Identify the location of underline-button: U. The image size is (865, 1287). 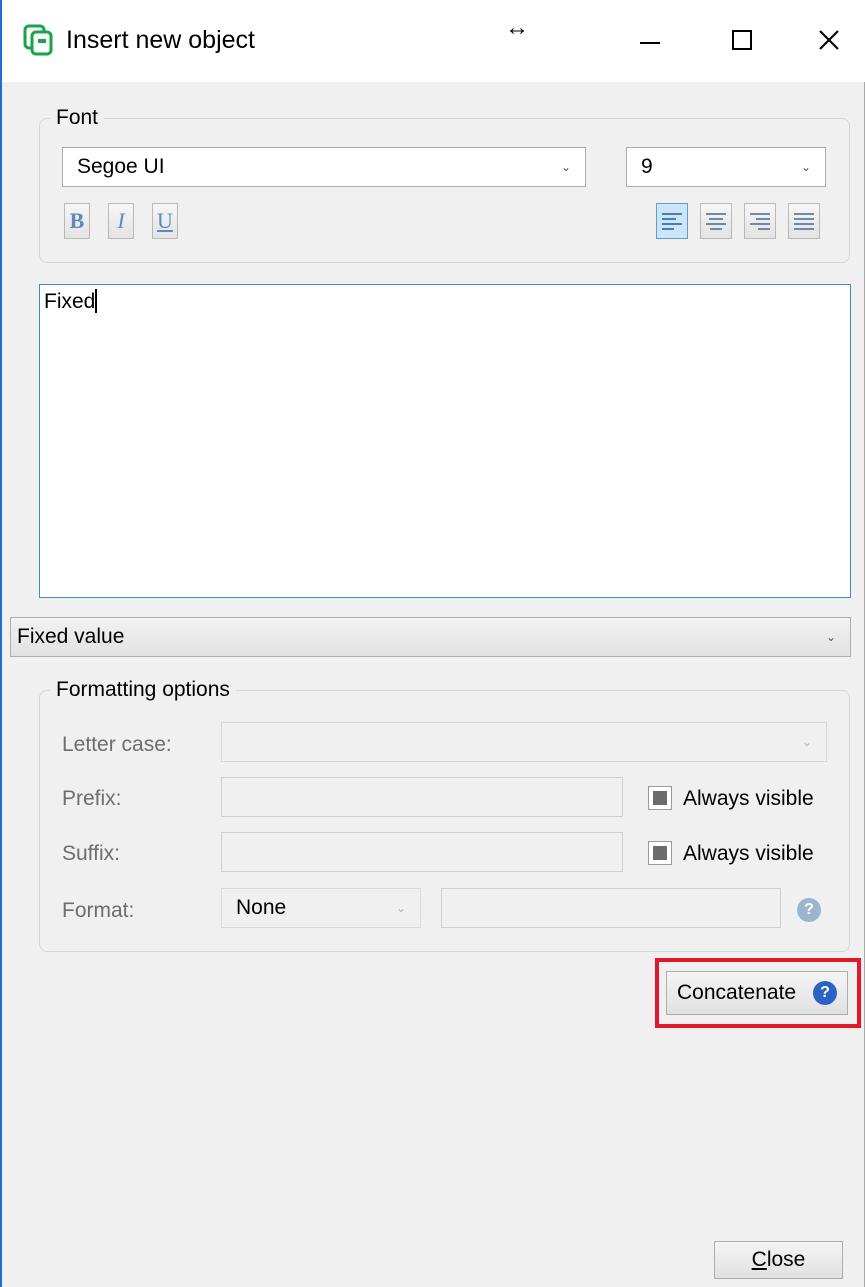
(165, 221).